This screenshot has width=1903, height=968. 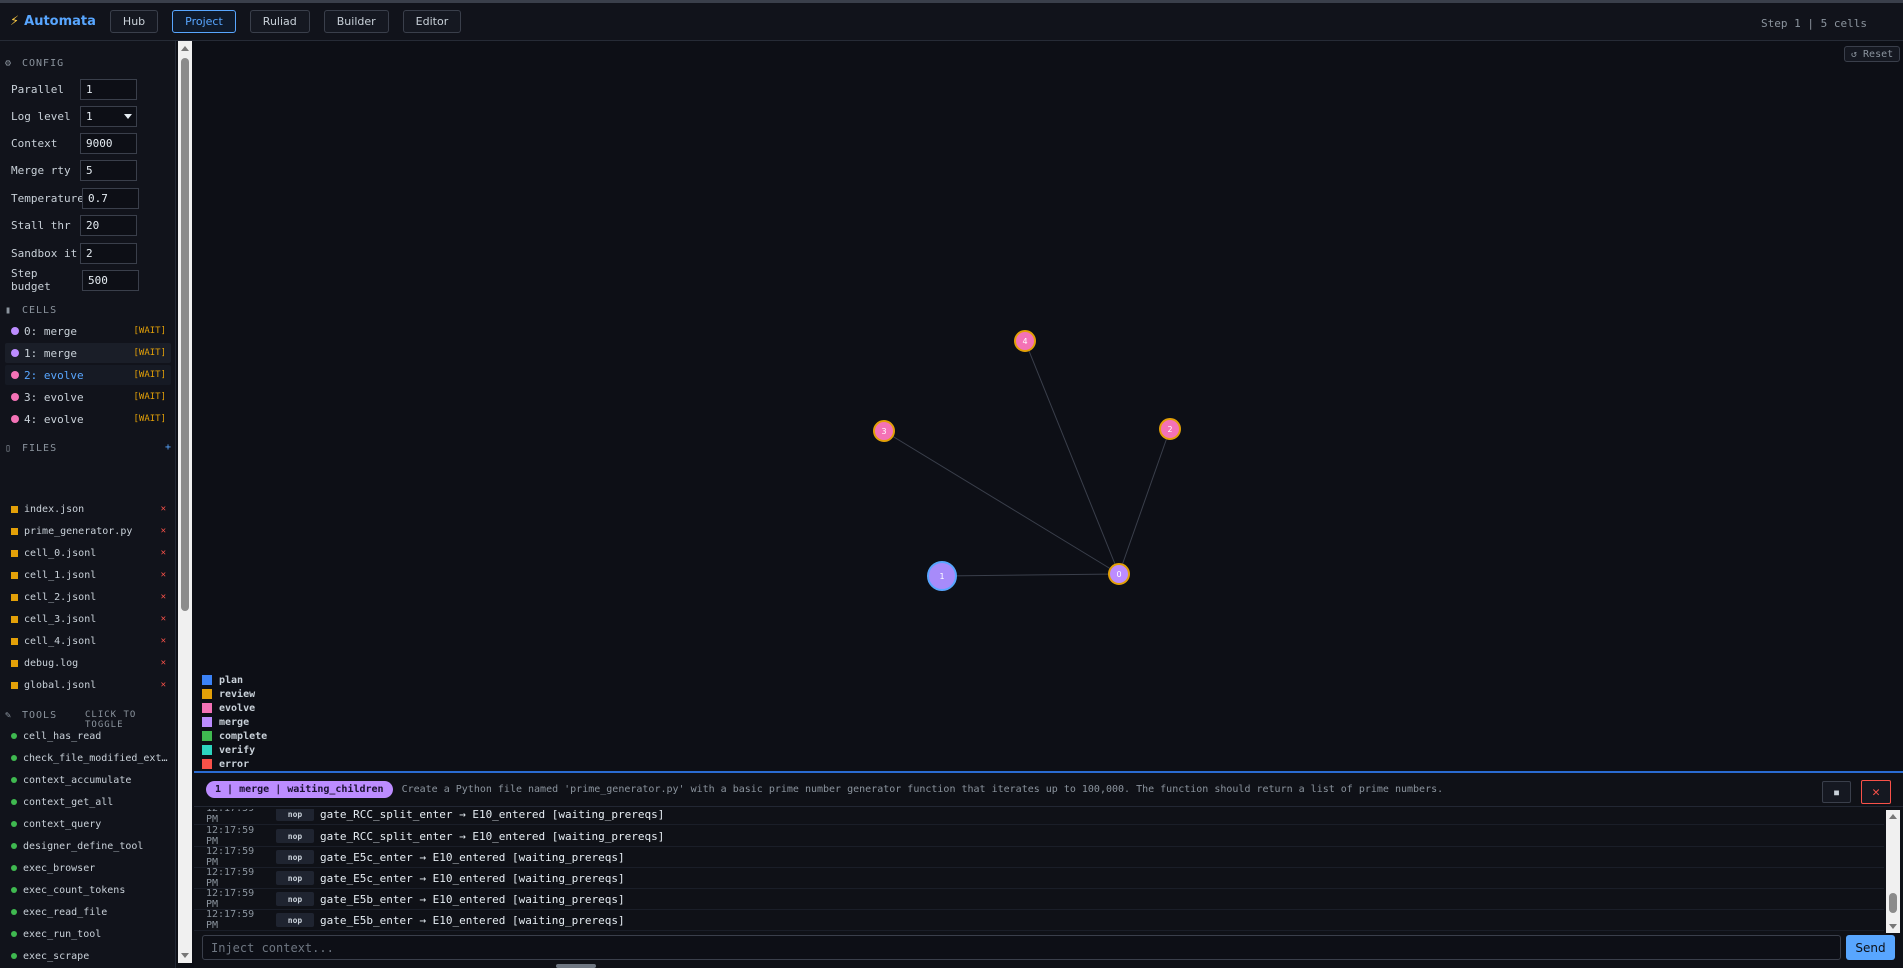 What do you see at coordinates (168, 447) in the screenshot?
I see `add-file-button: +` at bounding box center [168, 447].